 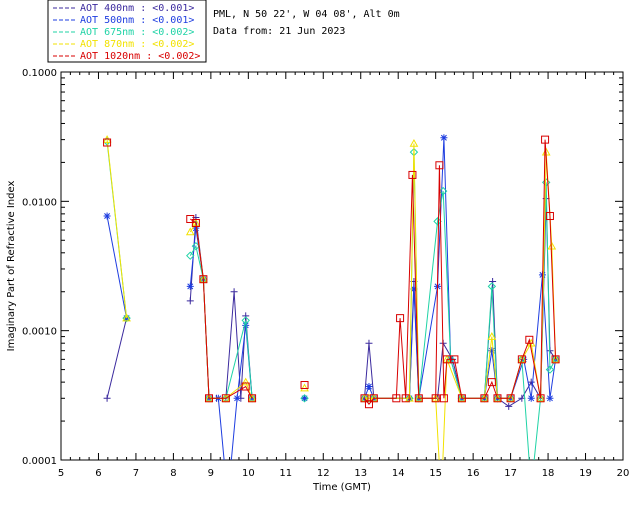 I want to click on x-axis-label: Time (GMT), so click(x=341, y=487).